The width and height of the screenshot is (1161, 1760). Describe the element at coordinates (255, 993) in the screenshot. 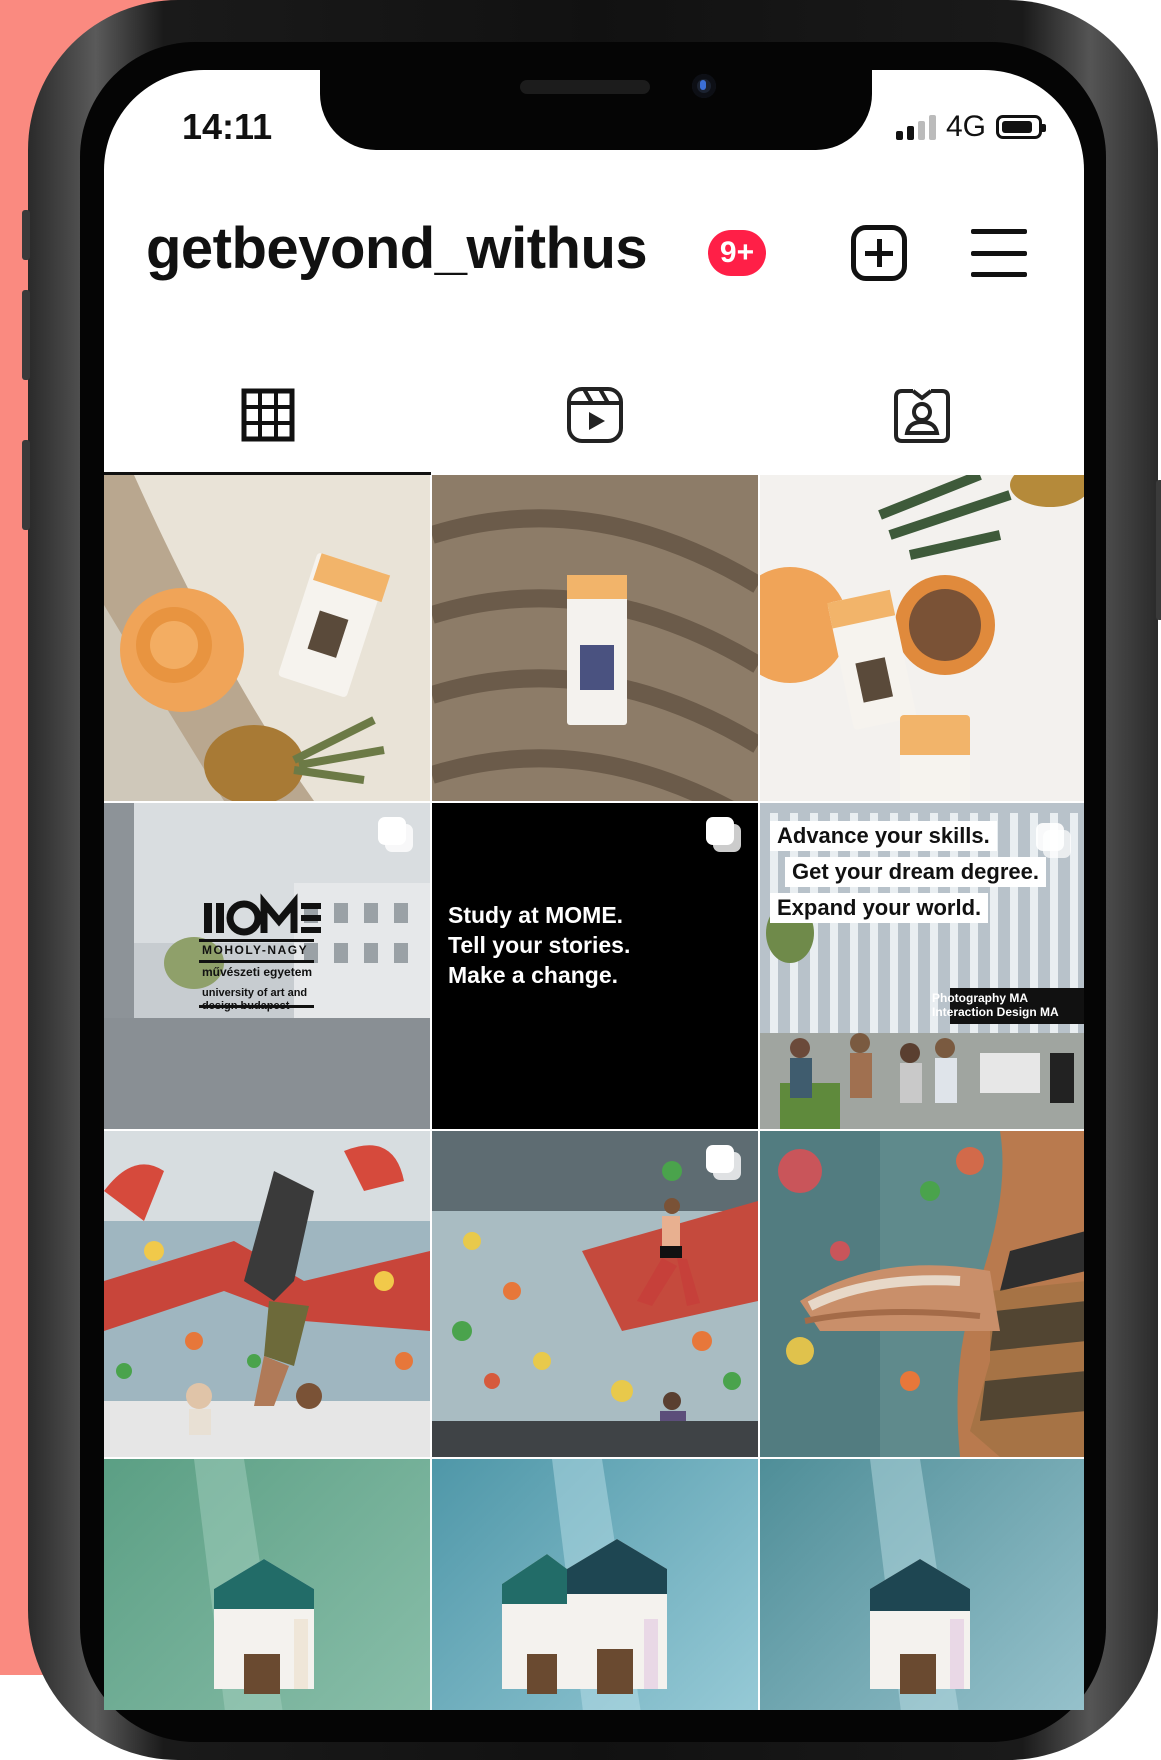

I see `mome-logo-line3: university of art and` at that location.